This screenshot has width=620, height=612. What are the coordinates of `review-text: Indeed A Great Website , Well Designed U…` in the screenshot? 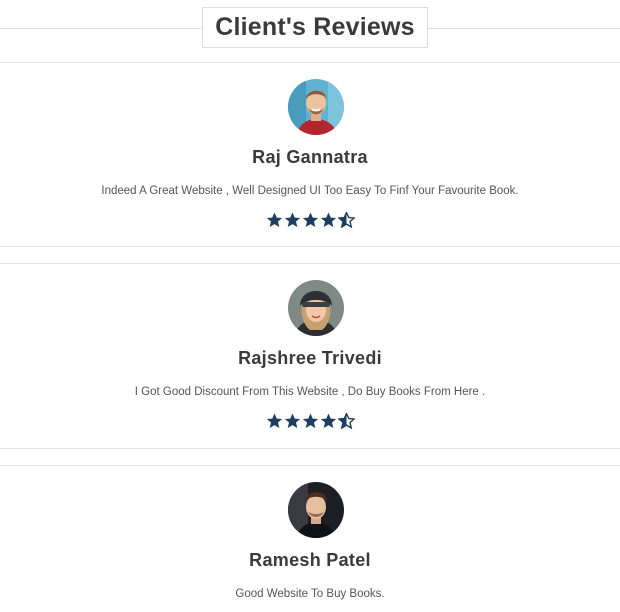 It's located at (310, 191).